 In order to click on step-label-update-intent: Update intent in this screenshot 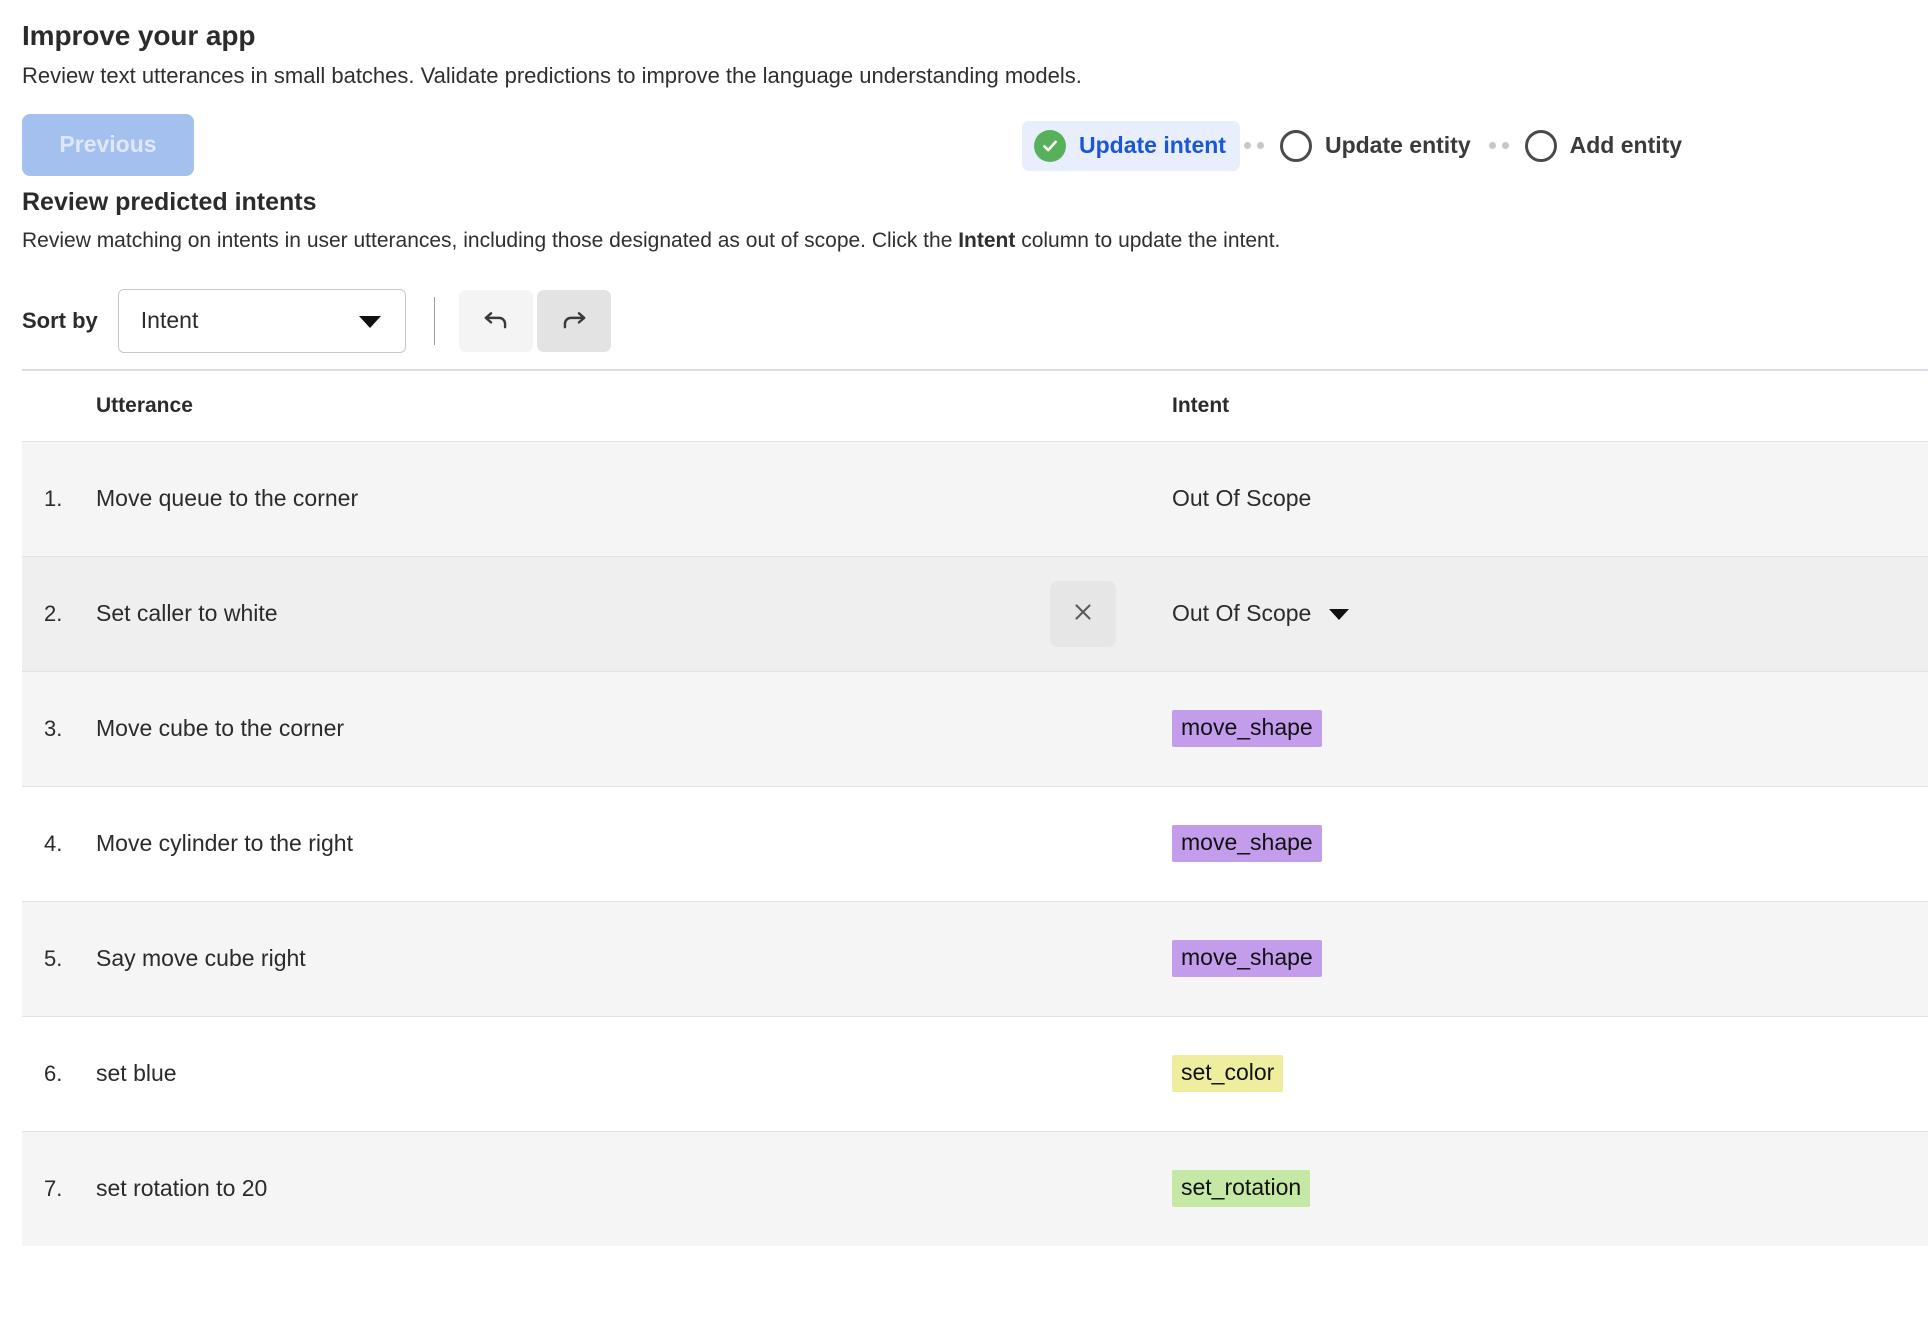, I will do `click(1152, 145)`.